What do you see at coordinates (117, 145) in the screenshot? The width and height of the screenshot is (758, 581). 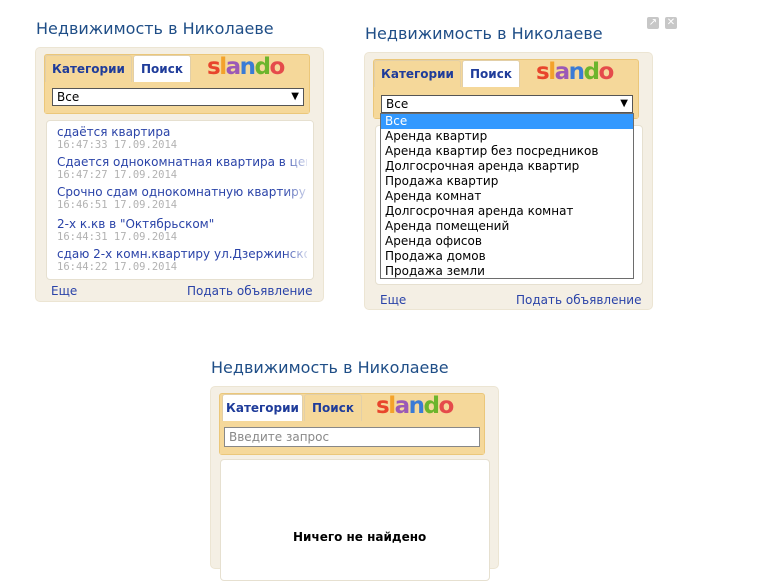 I see `listing-time: 16:47:33 17.09.2014` at bounding box center [117, 145].